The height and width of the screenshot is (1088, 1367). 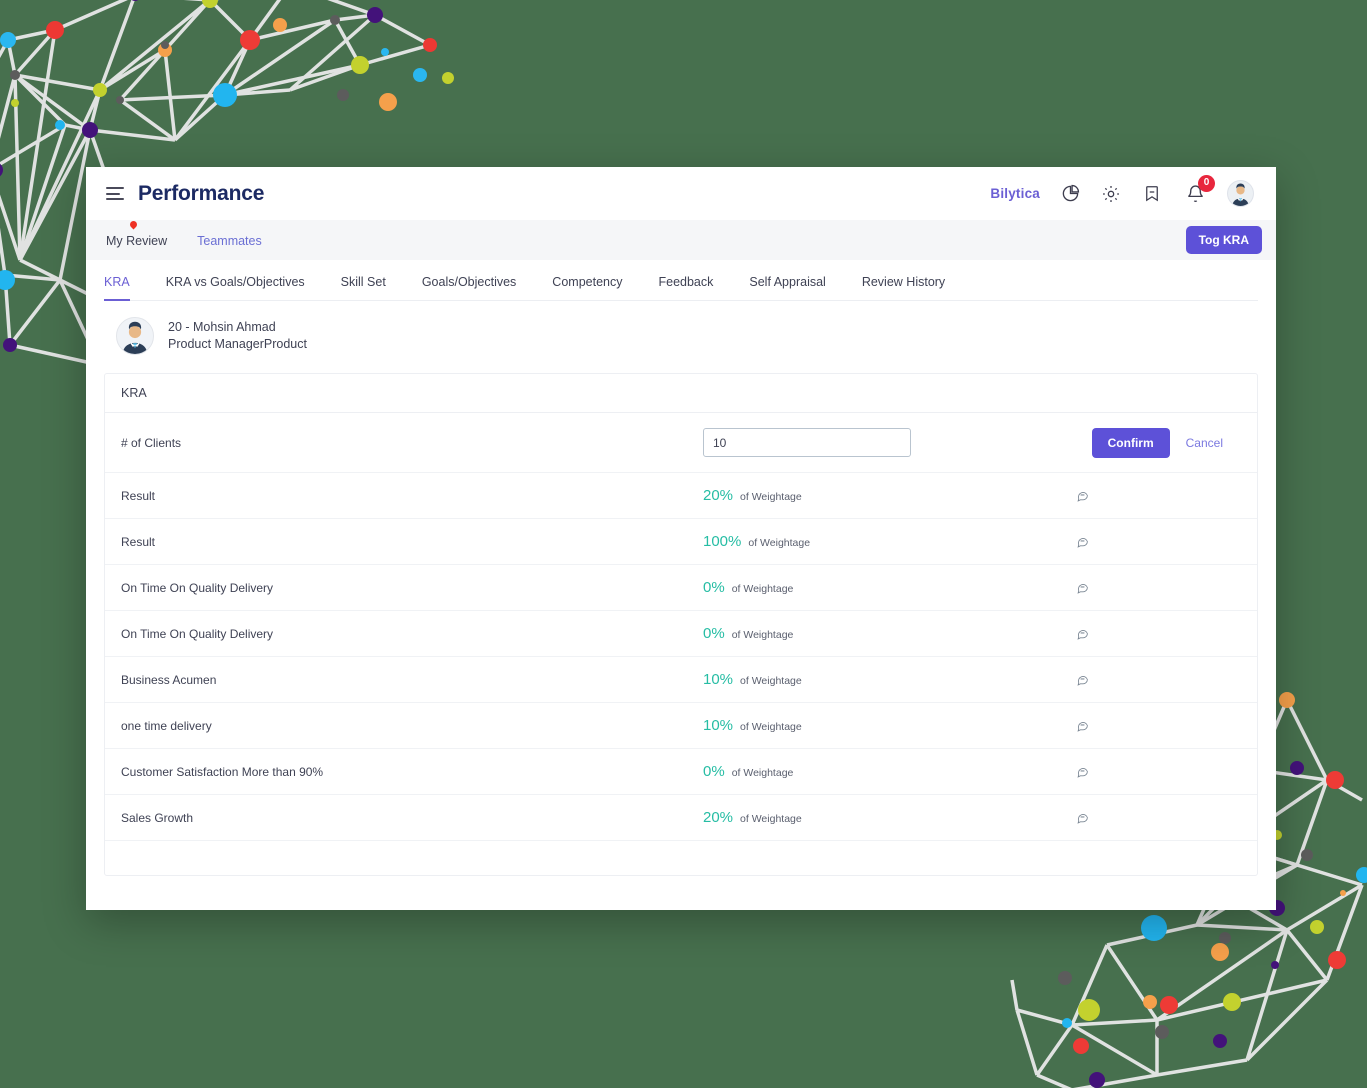 I want to click on row-weightage: 100% of Weightage, so click(x=885, y=541).